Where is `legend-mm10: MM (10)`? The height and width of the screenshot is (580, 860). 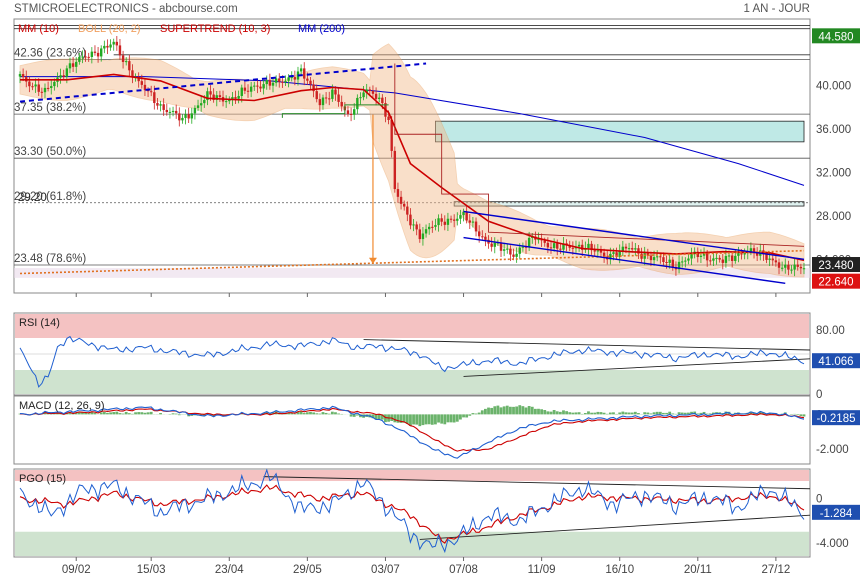
legend-mm10: MM (10) is located at coordinates (38, 29).